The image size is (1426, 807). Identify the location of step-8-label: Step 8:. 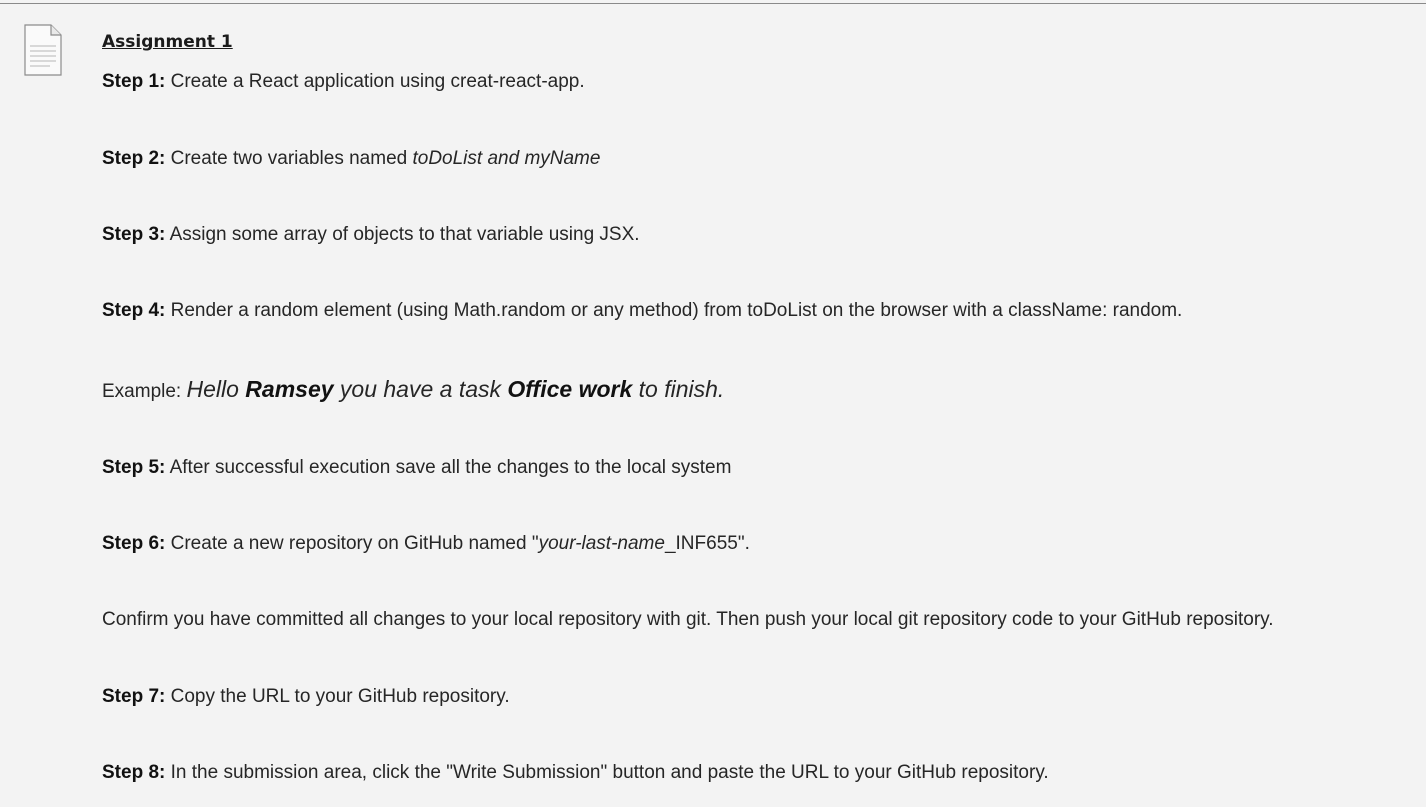
(134, 772).